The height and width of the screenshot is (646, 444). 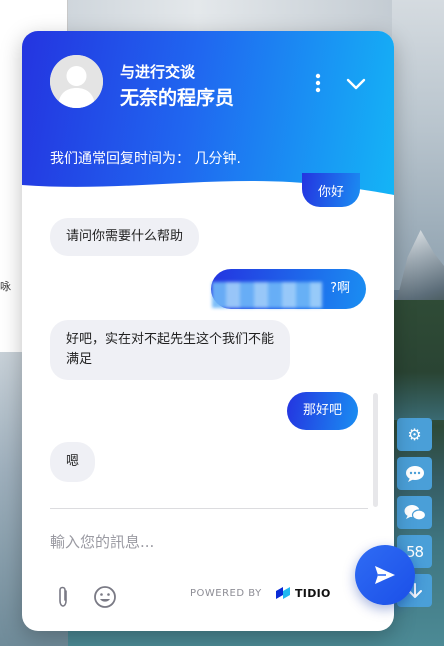 I want to click on options-menu-button, so click(x=318, y=83).